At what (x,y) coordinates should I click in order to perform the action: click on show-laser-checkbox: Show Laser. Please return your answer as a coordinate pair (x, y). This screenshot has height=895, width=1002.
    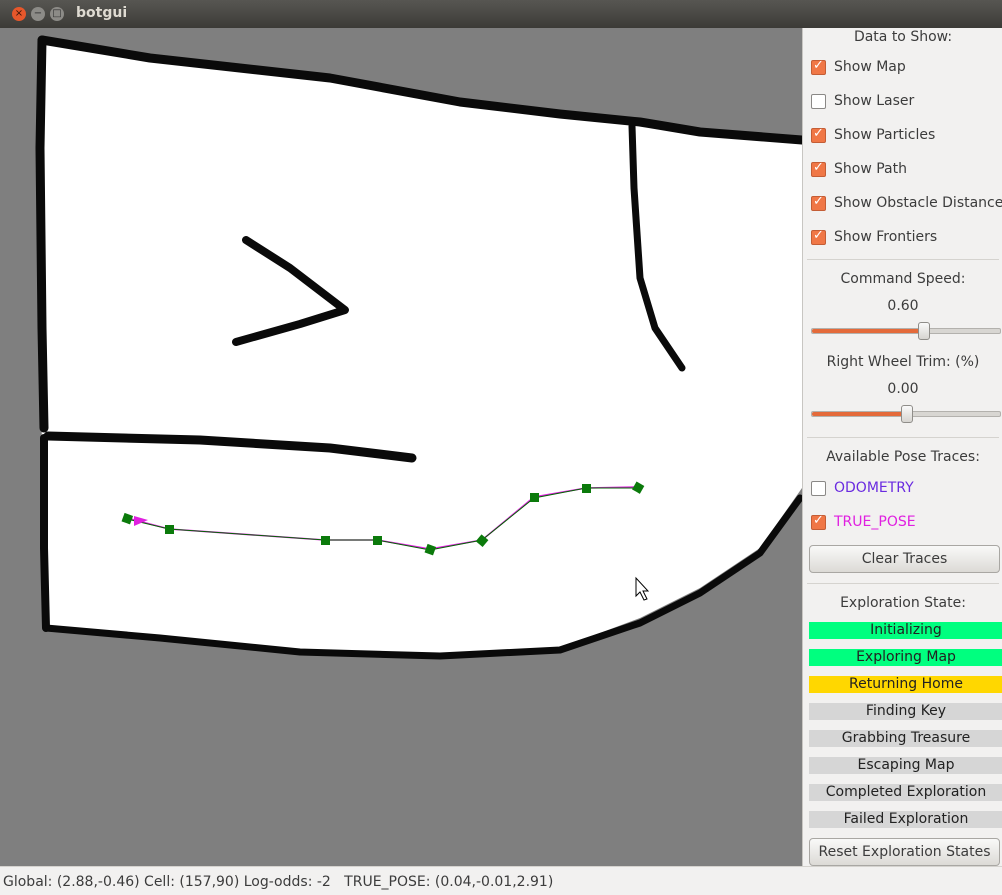
    Looking at the image, I should click on (862, 101).